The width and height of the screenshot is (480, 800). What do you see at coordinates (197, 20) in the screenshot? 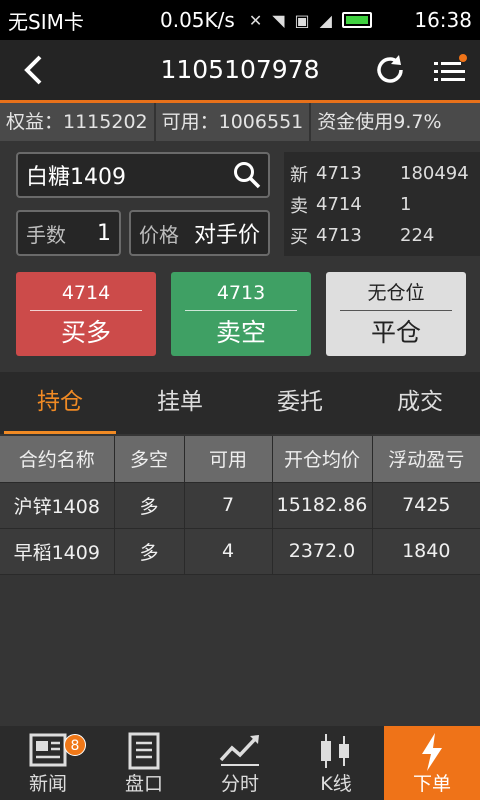
I see `network-speed: 0.05K/s` at bounding box center [197, 20].